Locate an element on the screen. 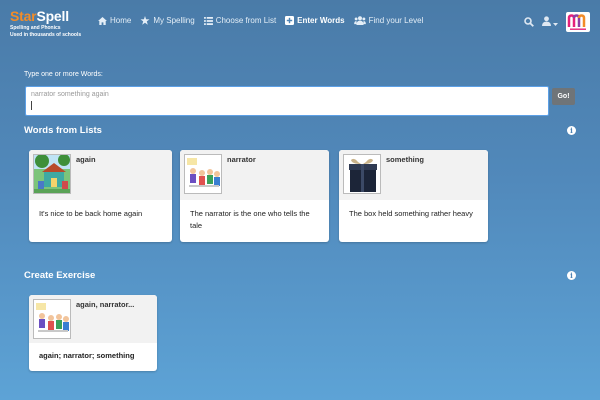 The image size is (600, 400). word-input-label: Type one or more Words: is located at coordinates (63, 74).